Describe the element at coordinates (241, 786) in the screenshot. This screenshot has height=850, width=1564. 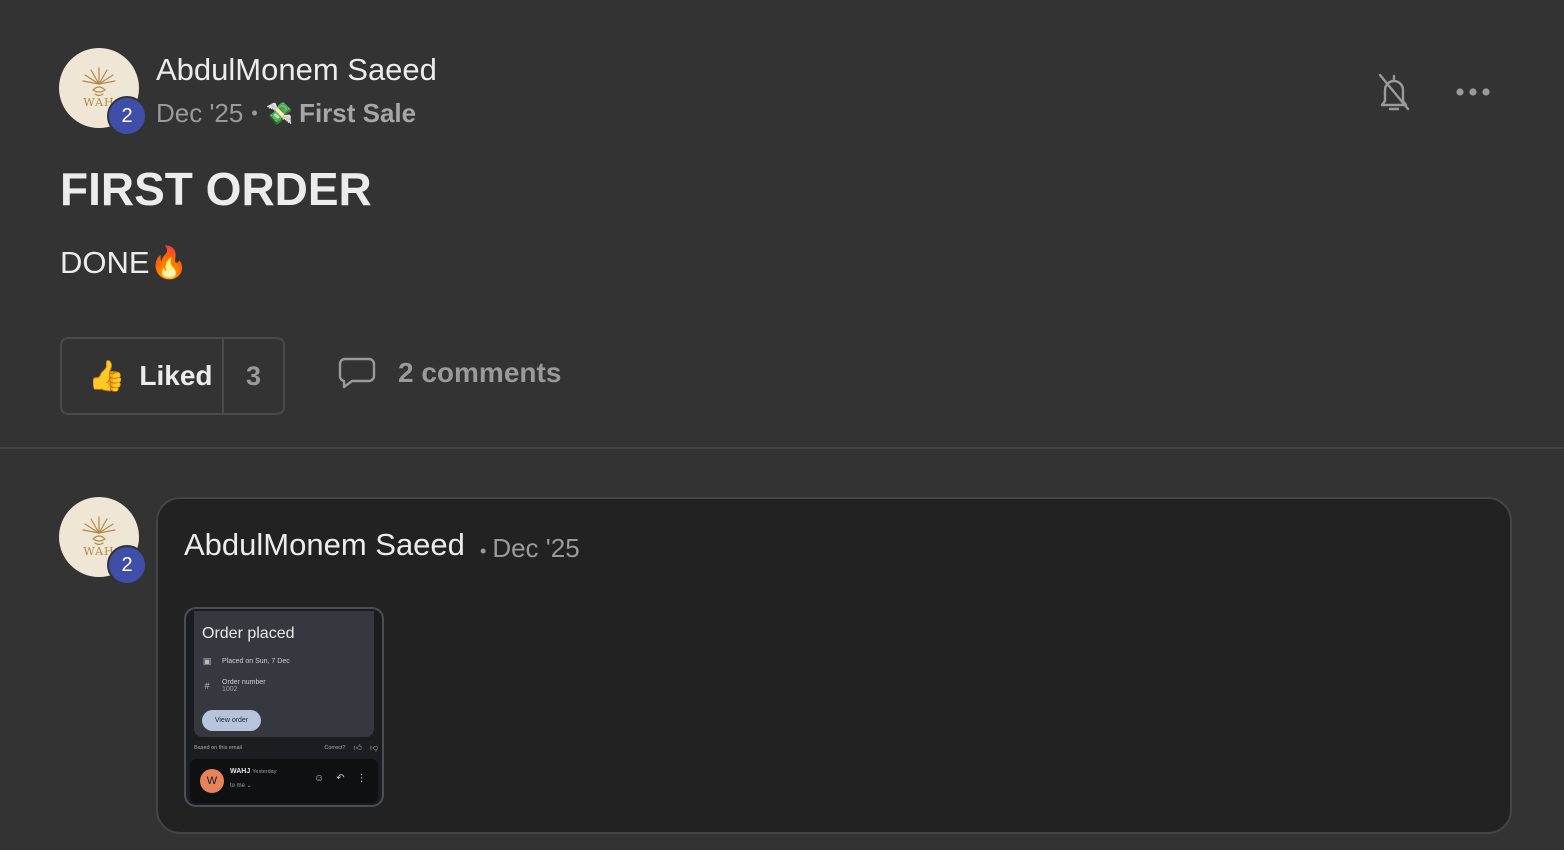
I see `recipient-line: to me ⌄` at that location.